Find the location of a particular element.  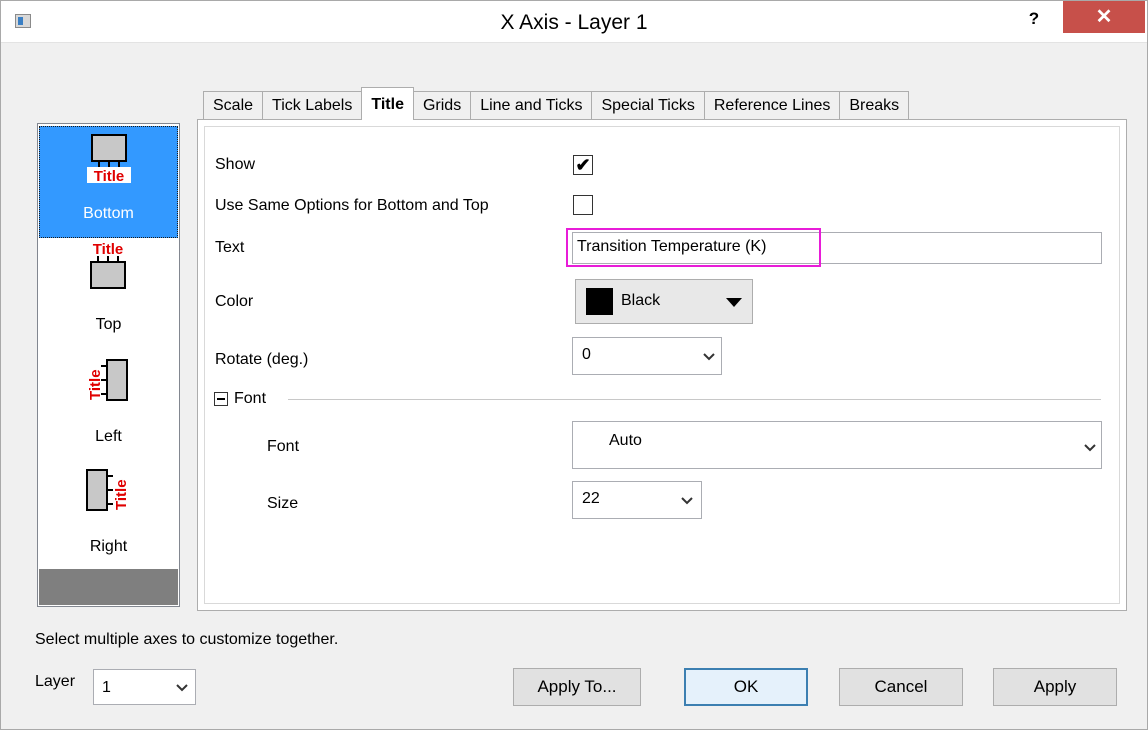

color-value: Black is located at coordinates (641, 300).